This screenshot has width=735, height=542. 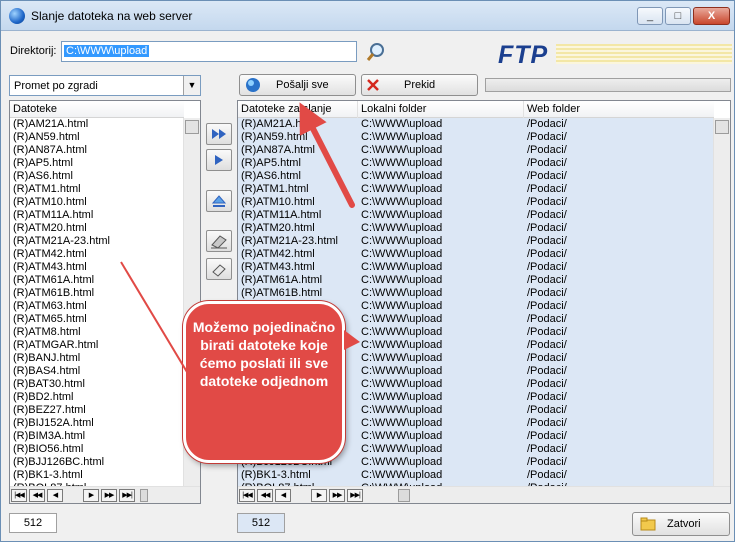 I want to click on table-row: (R)AN87A.html C:\WWW\upload/Podaci/, so click(x=476, y=150).